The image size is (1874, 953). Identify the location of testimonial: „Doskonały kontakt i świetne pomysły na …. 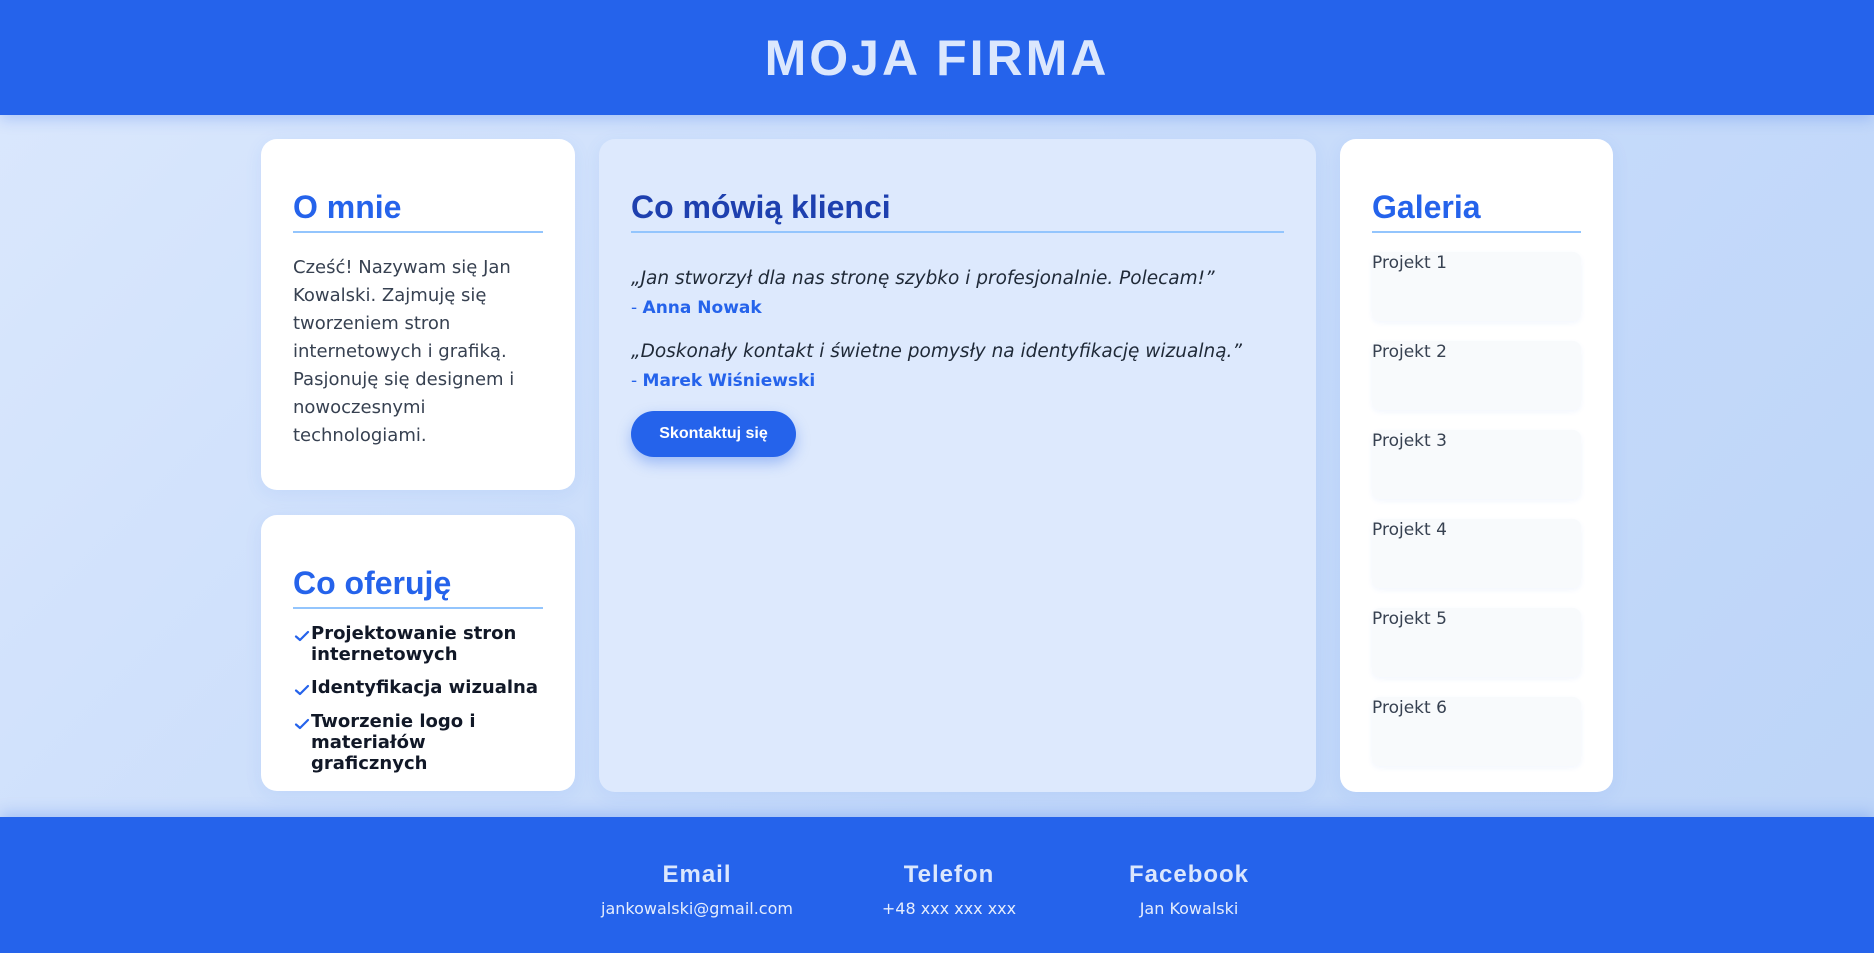
(957, 365).